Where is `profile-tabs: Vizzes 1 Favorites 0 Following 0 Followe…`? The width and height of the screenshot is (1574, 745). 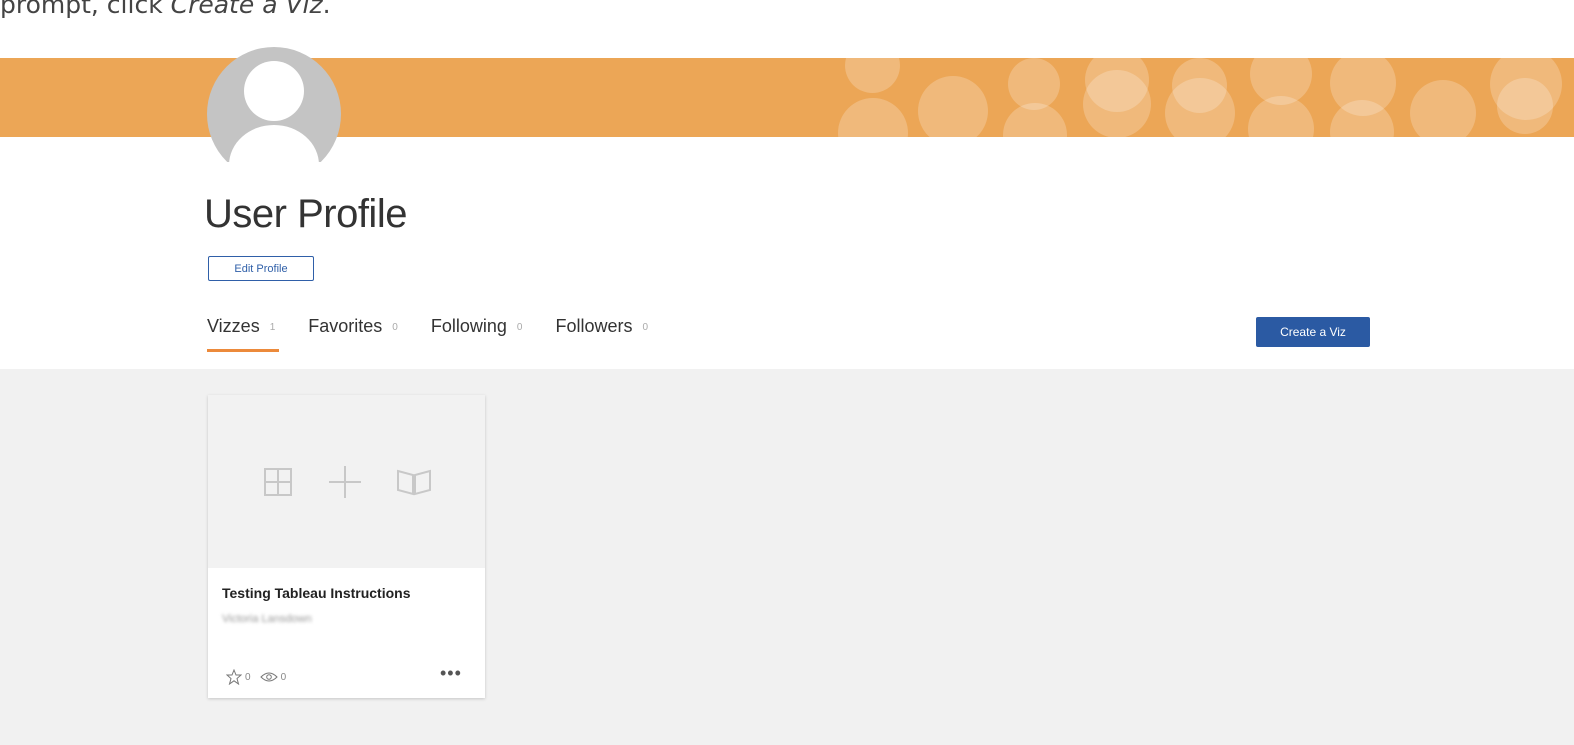 profile-tabs: Vizzes 1 Favorites 0 Following 0 Followe… is located at coordinates (444, 334).